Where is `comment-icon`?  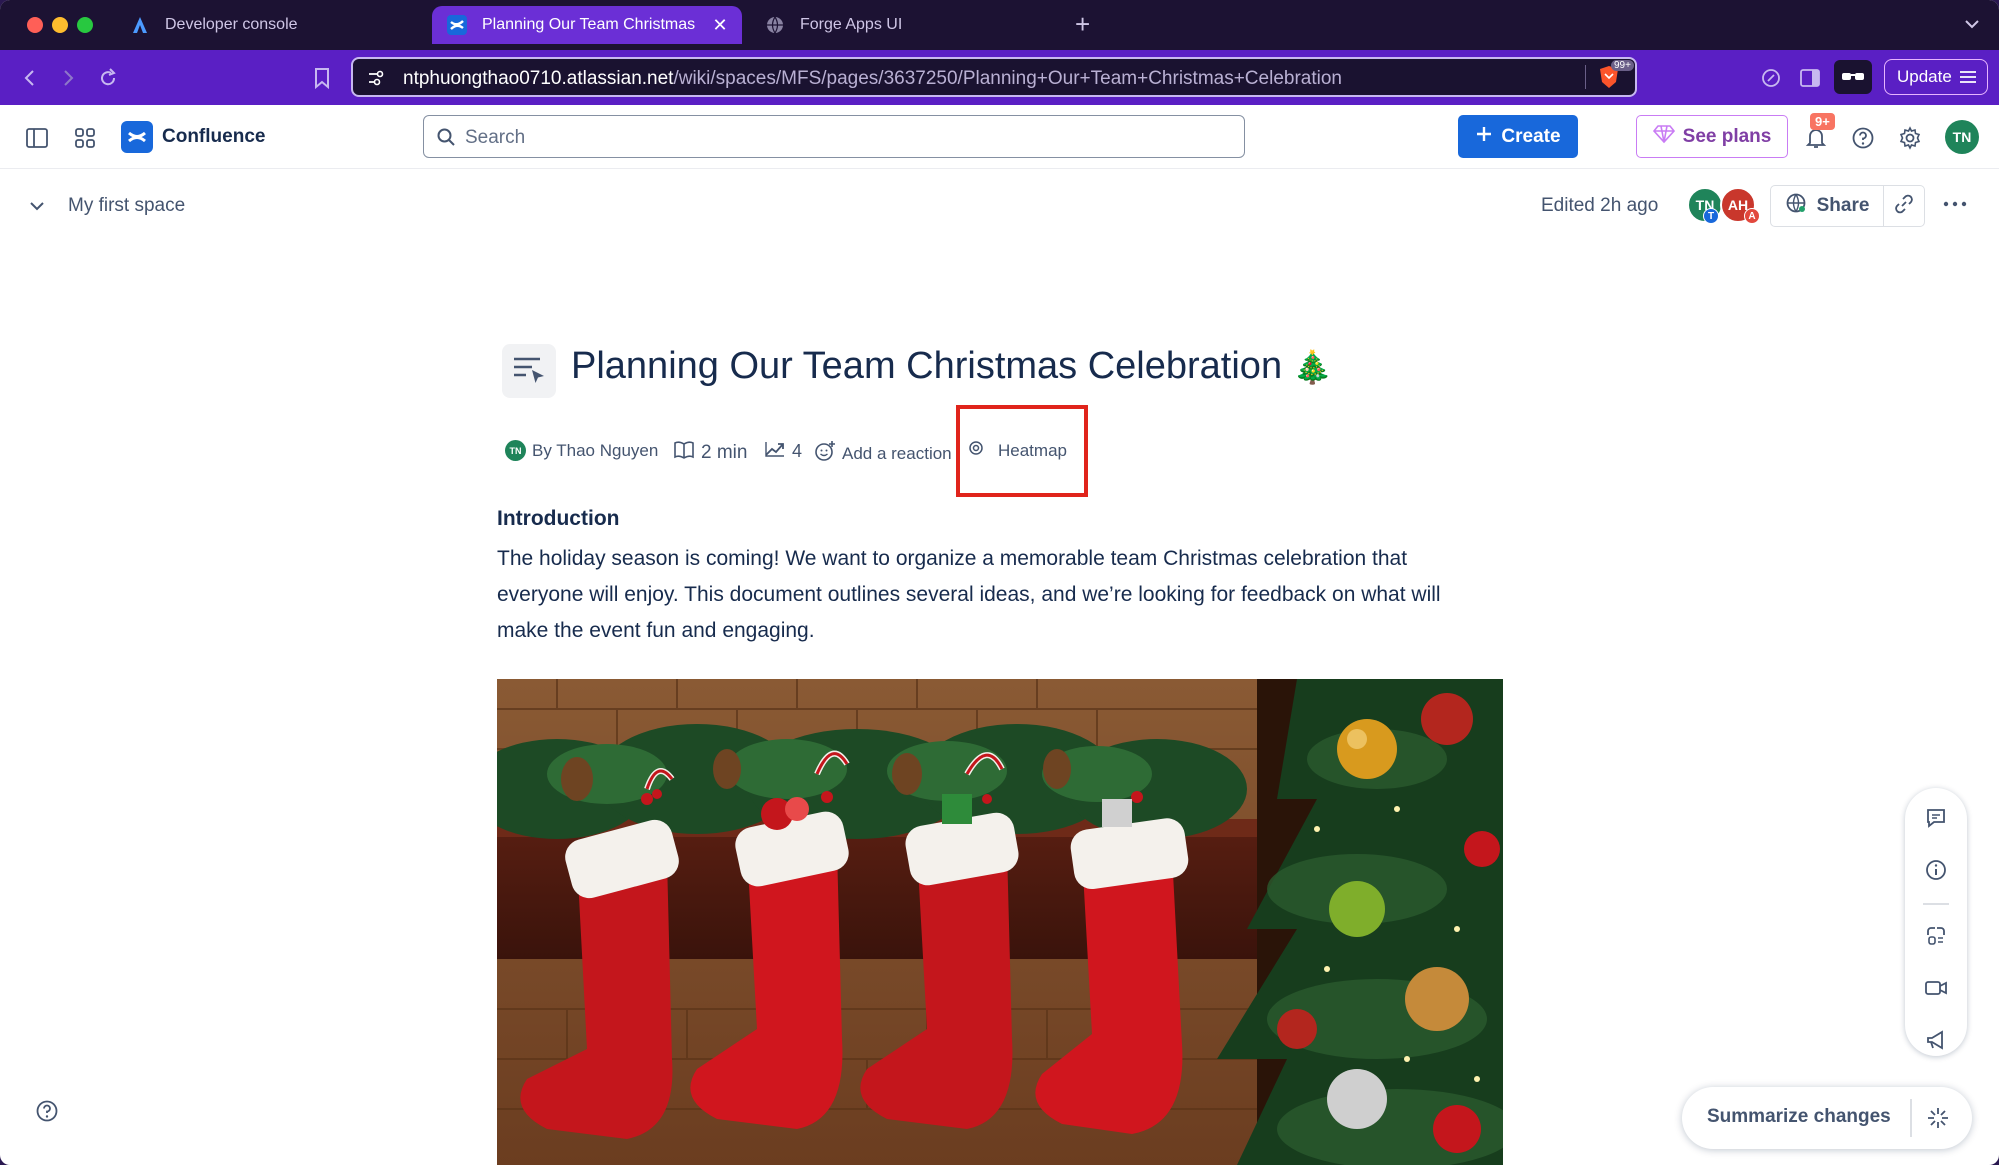 comment-icon is located at coordinates (1936, 818).